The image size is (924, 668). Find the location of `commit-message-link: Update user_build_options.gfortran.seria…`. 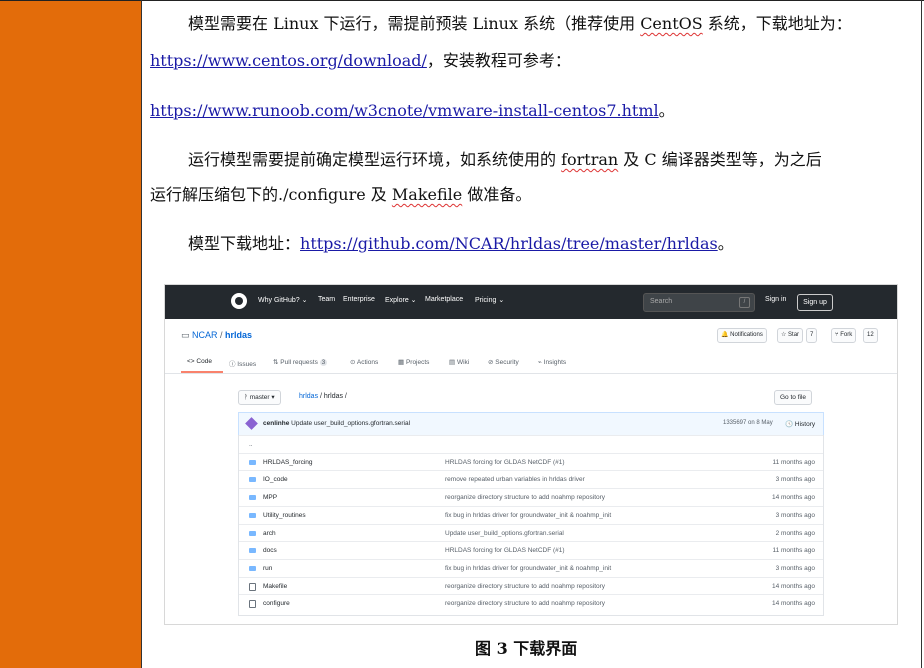

commit-message-link: Update user_build_options.gfortran.seria… is located at coordinates (504, 533).